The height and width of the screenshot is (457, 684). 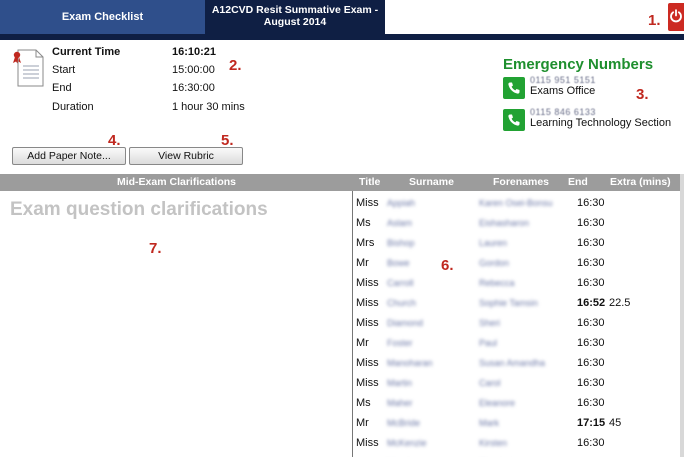 What do you see at coordinates (501, 455) in the screenshot?
I see `cell-forenames: Chesterton` at bounding box center [501, 455].